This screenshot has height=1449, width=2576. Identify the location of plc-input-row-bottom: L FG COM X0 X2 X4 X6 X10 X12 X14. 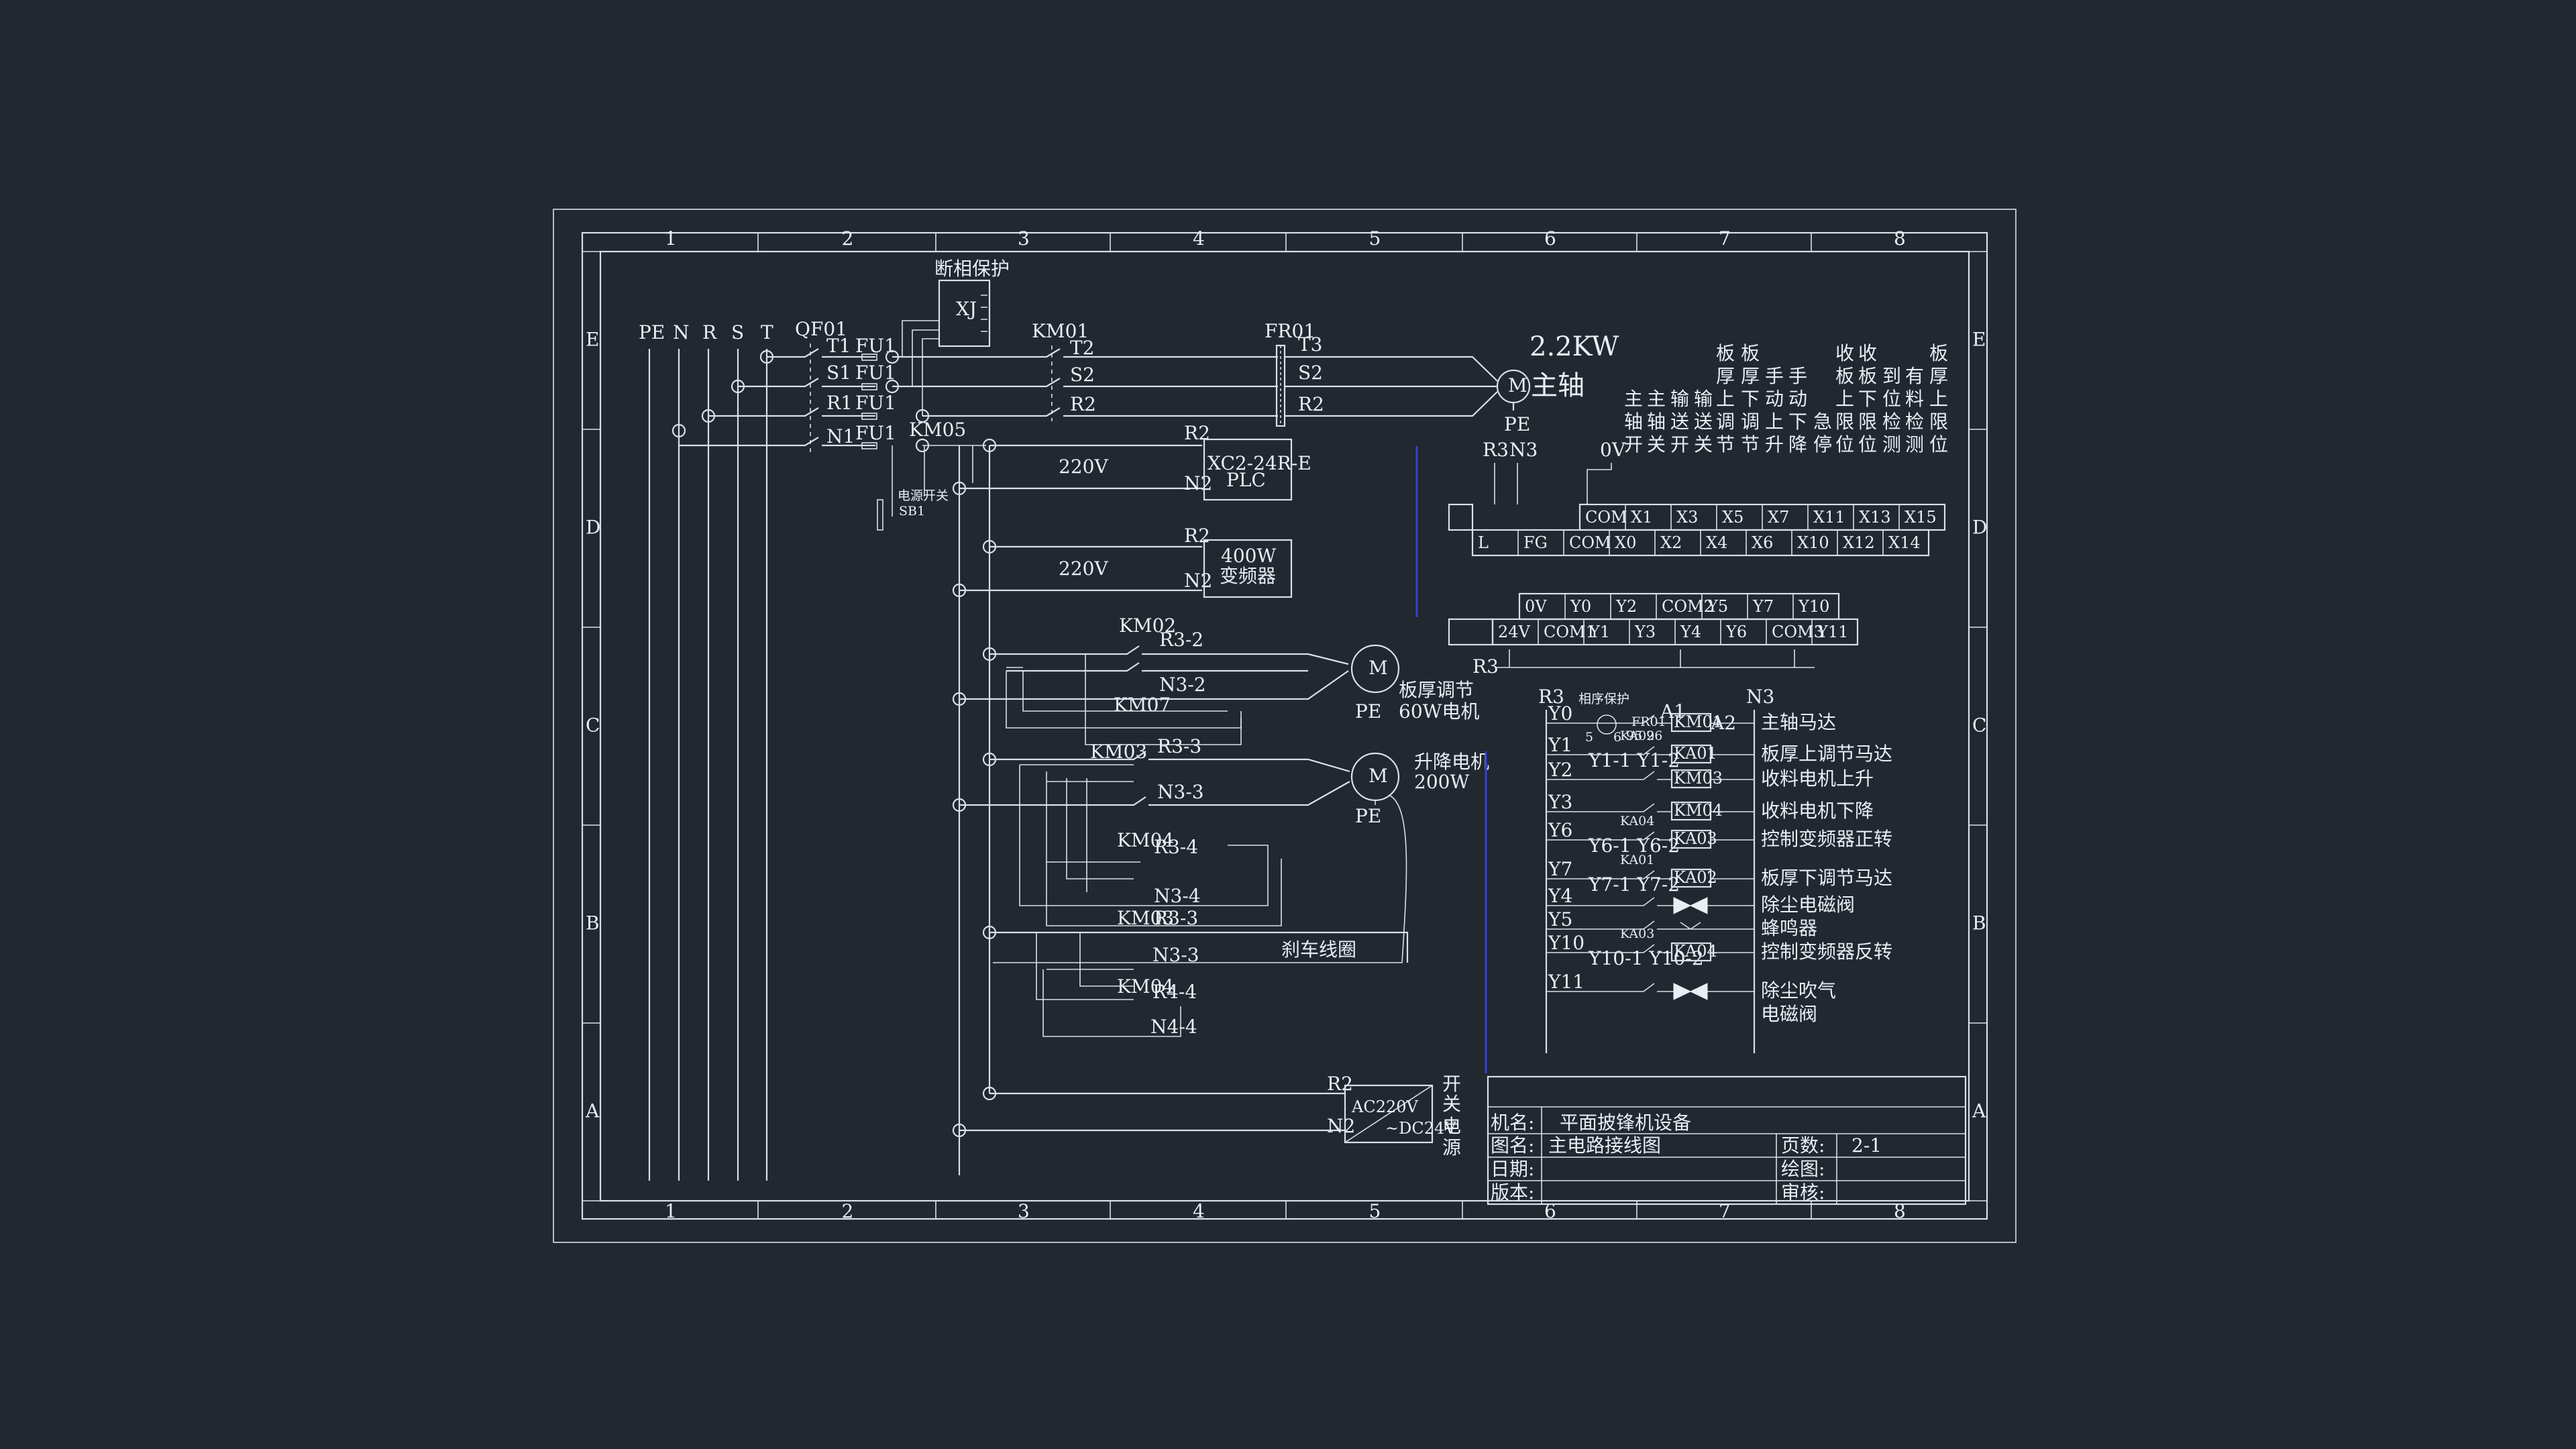
(1700, 543).